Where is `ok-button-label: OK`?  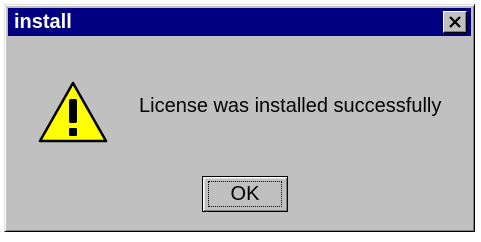 ok-button-label: OK is located at coordinates (245, 194).